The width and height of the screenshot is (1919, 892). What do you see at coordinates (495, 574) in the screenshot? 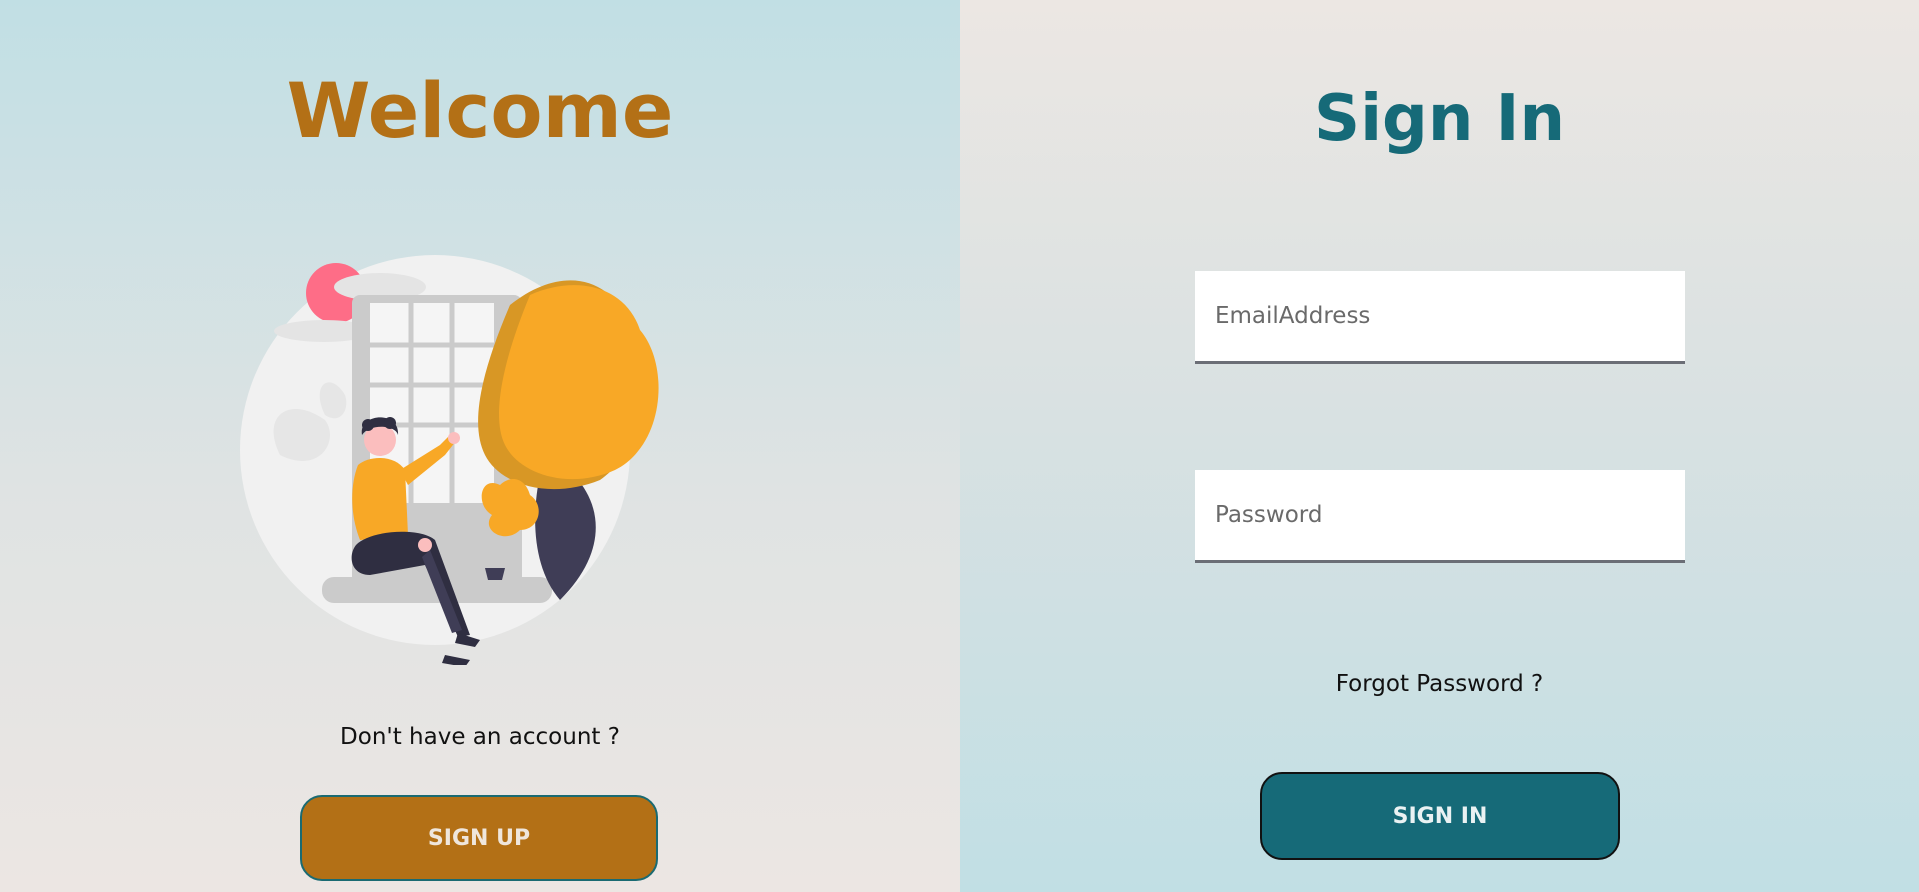
I see `cup-icon` at bounding box center [495, 574].